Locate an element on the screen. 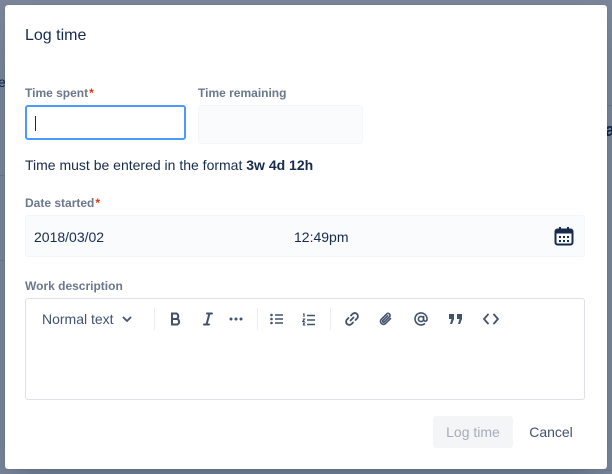 Image resolution: width=612 pixels, height=474 pixels. date-started-label: Date started* is located at coordinates (62, 203).